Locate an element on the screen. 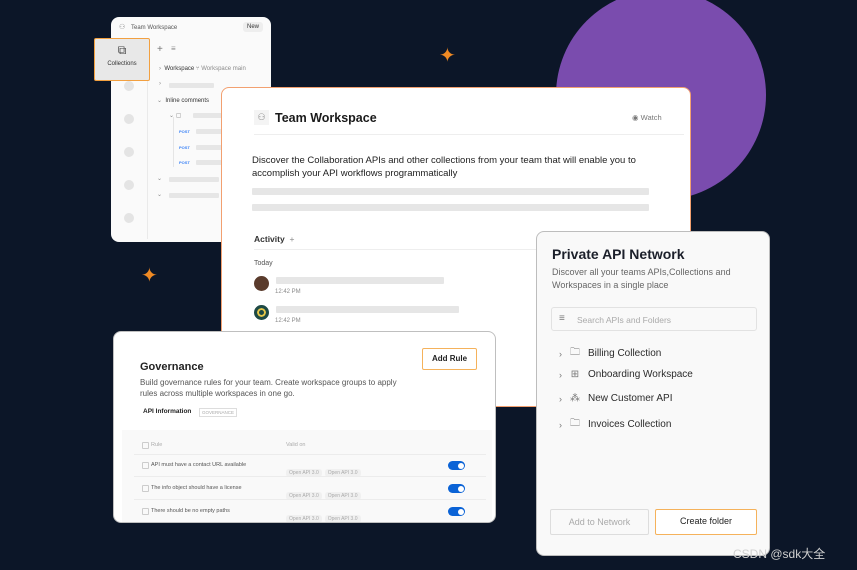 The image size is (857, 570). governance-title: Governance is located at coordinates (172, 367).